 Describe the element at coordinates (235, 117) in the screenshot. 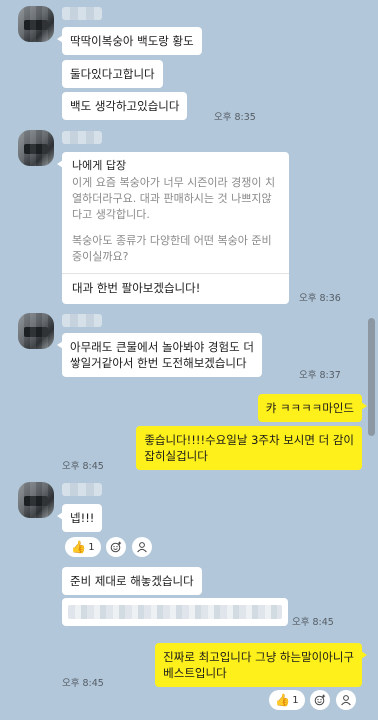

I see `message-time: 오후 8:35` at that location.